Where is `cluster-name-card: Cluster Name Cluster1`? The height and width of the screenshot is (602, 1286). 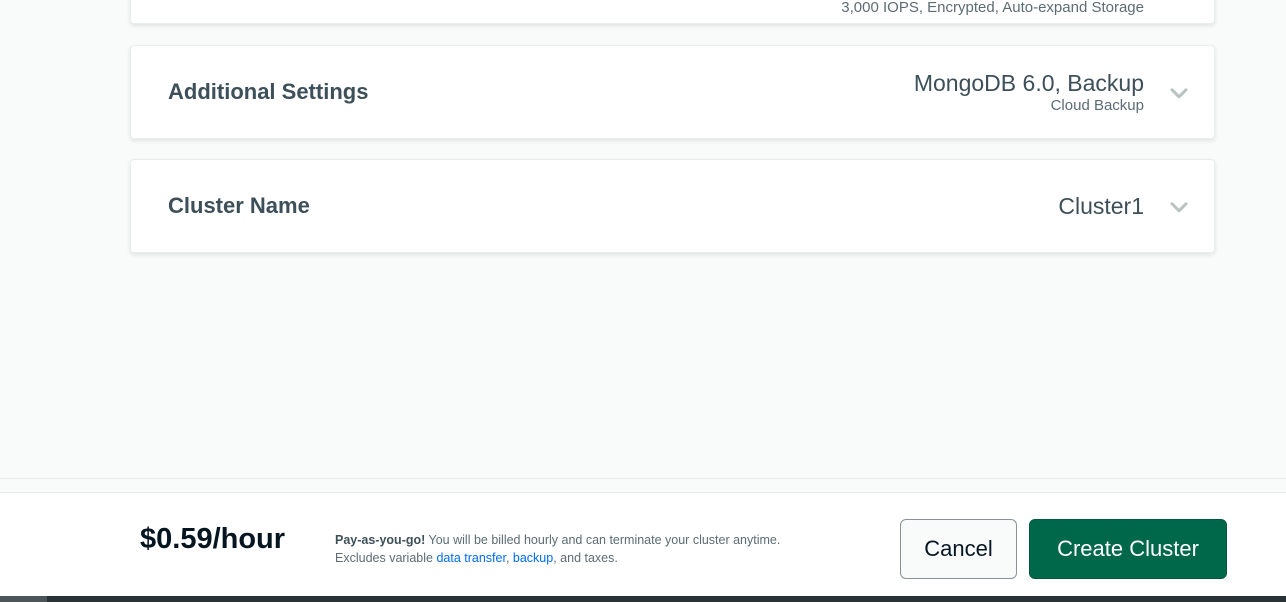
cluster-name-card: Cluster Name Cluster1 is located at coordinates (672, 206).